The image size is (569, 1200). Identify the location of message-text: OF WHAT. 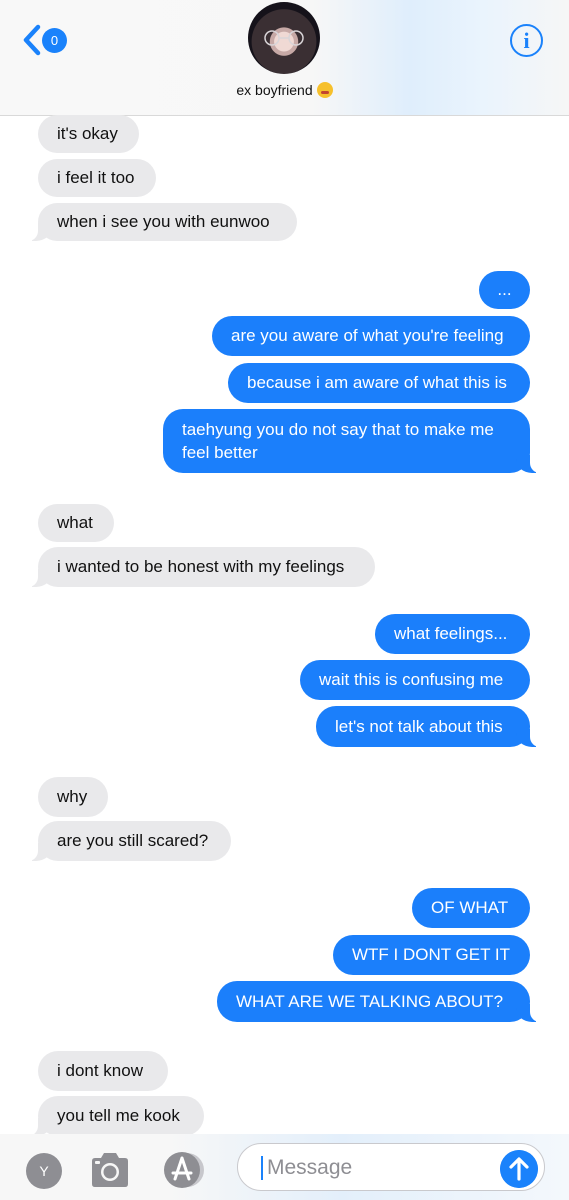
(470, 907).